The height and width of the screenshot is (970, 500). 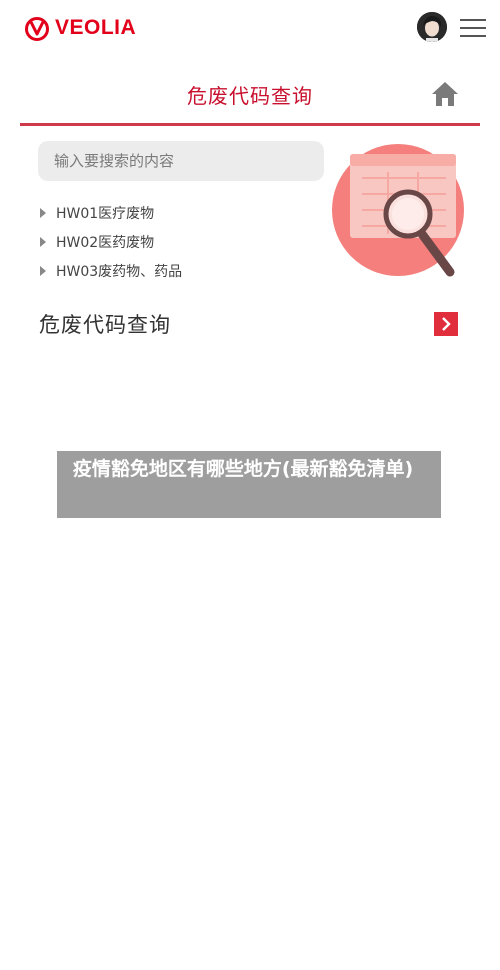 I want to click on veolia-logo-icon, so click(x=37, y=29).